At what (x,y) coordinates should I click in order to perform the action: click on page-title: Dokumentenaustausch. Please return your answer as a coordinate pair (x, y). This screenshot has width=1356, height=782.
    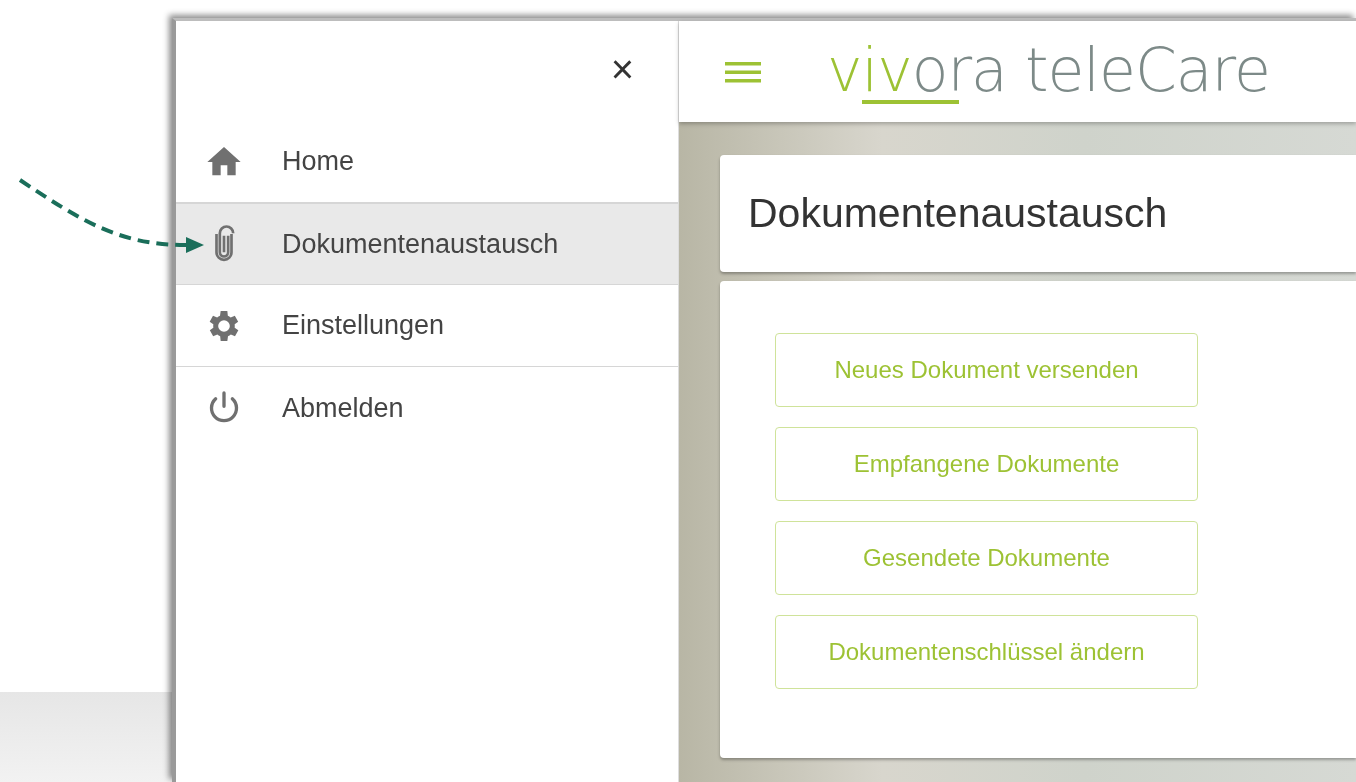
    Looking at the image, I should click on (958, 213).